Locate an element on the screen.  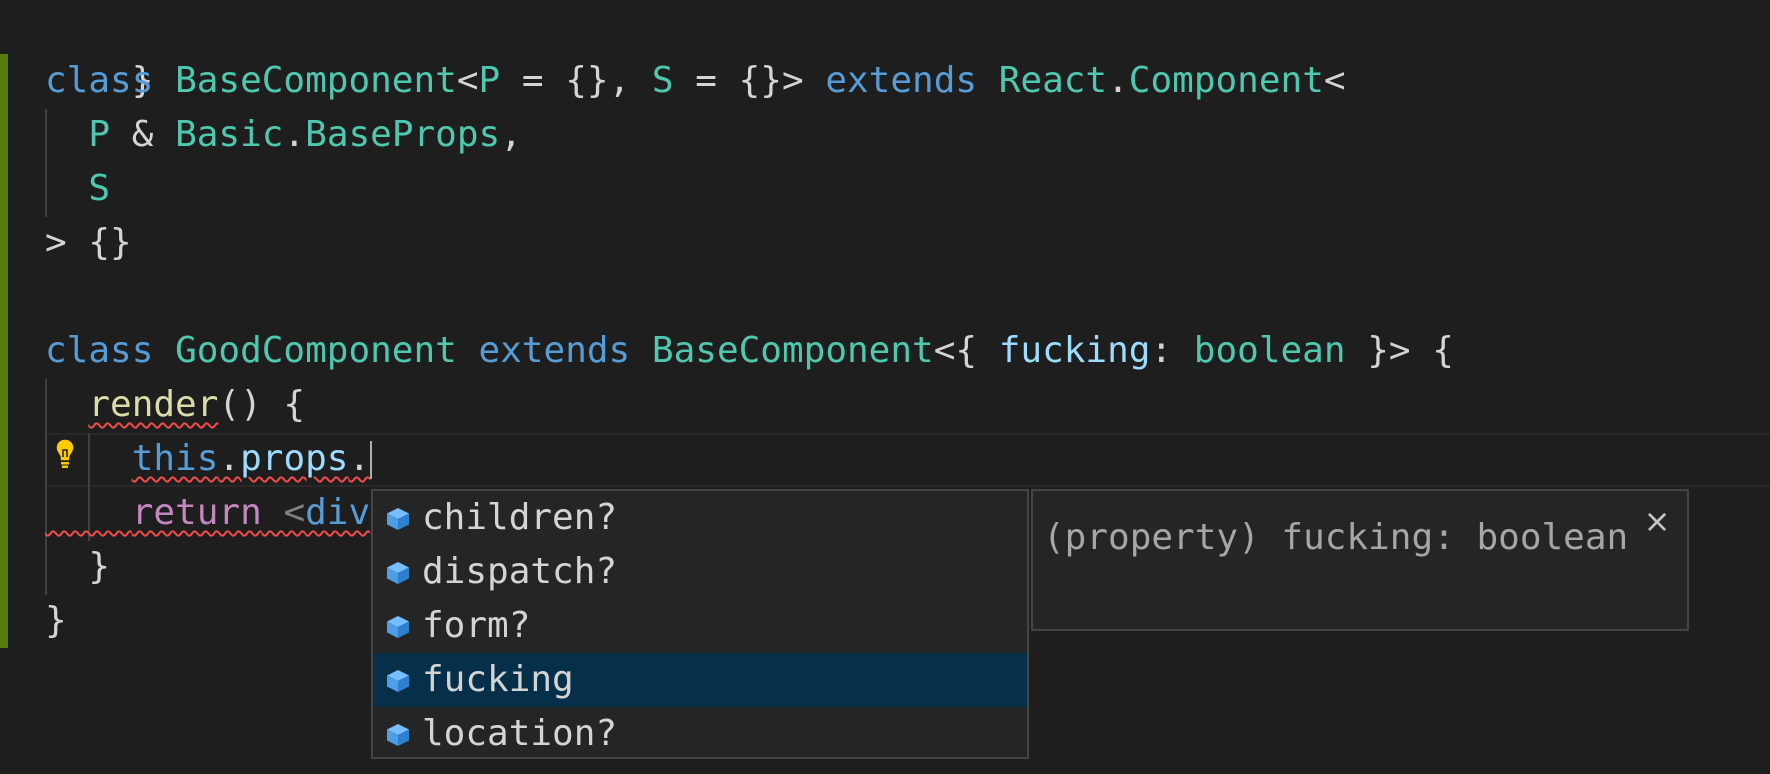
suggest-item: form? is located at coordinates (700, 626).